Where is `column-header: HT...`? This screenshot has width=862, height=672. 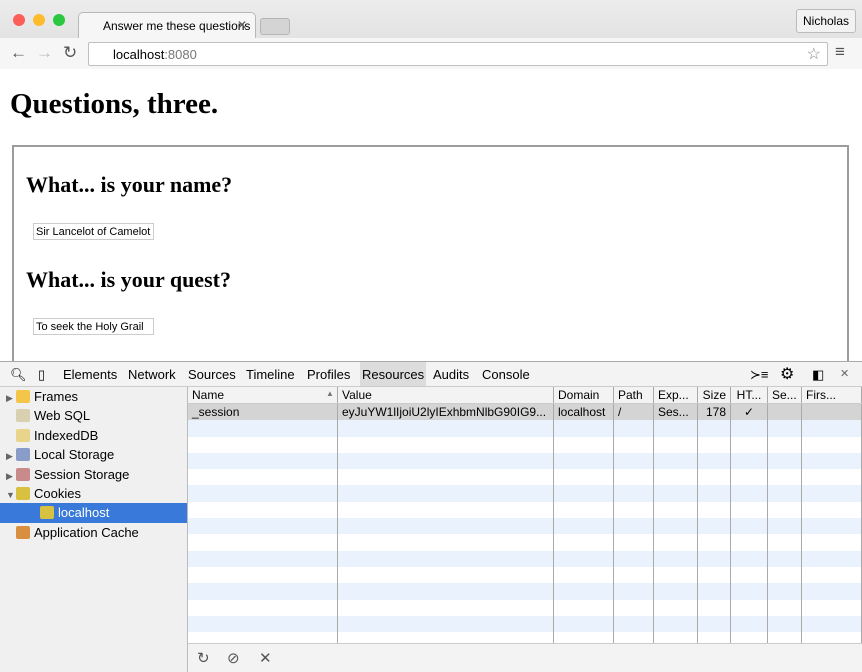 column-header: HT... is located at coordinates (749, 395).